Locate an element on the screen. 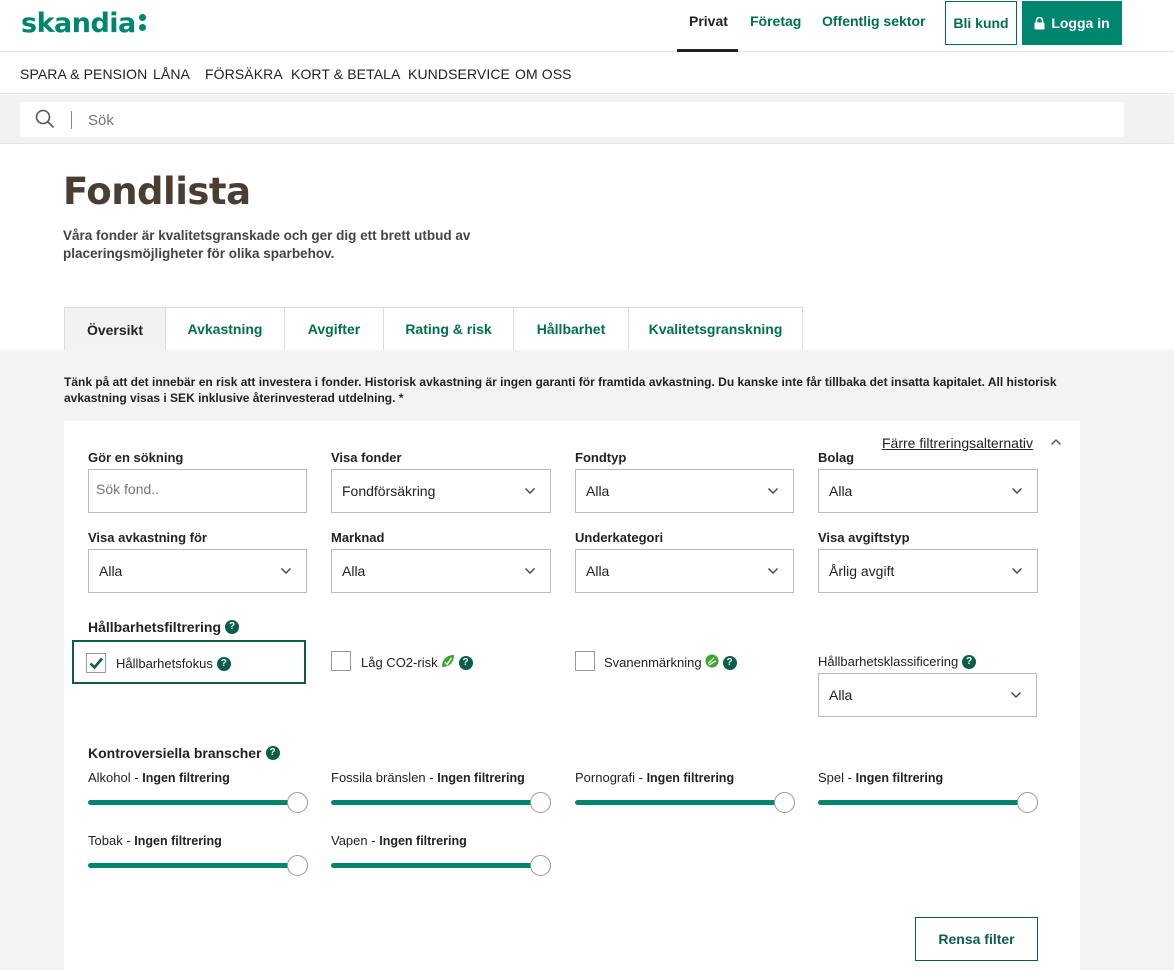  logo-text: skandia is located at coordinates (78, 23).